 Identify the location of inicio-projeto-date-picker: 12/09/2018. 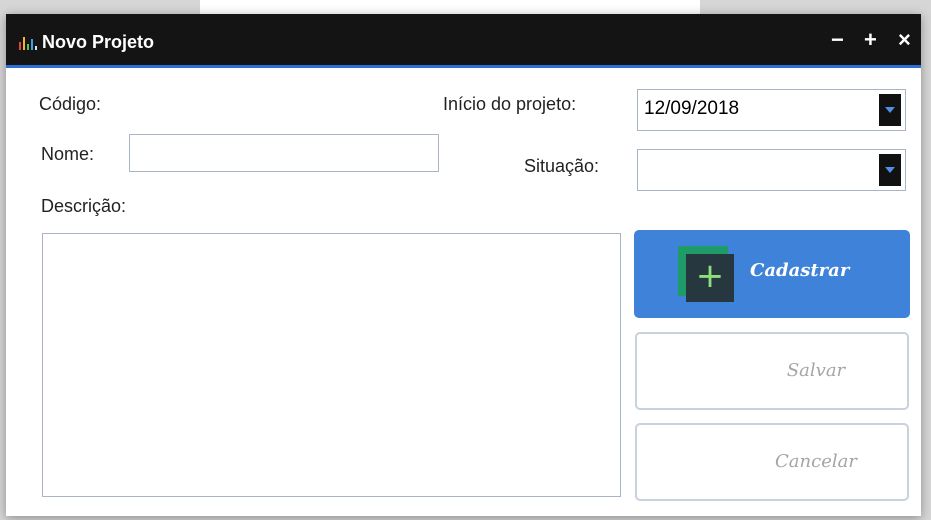
(771, 110).